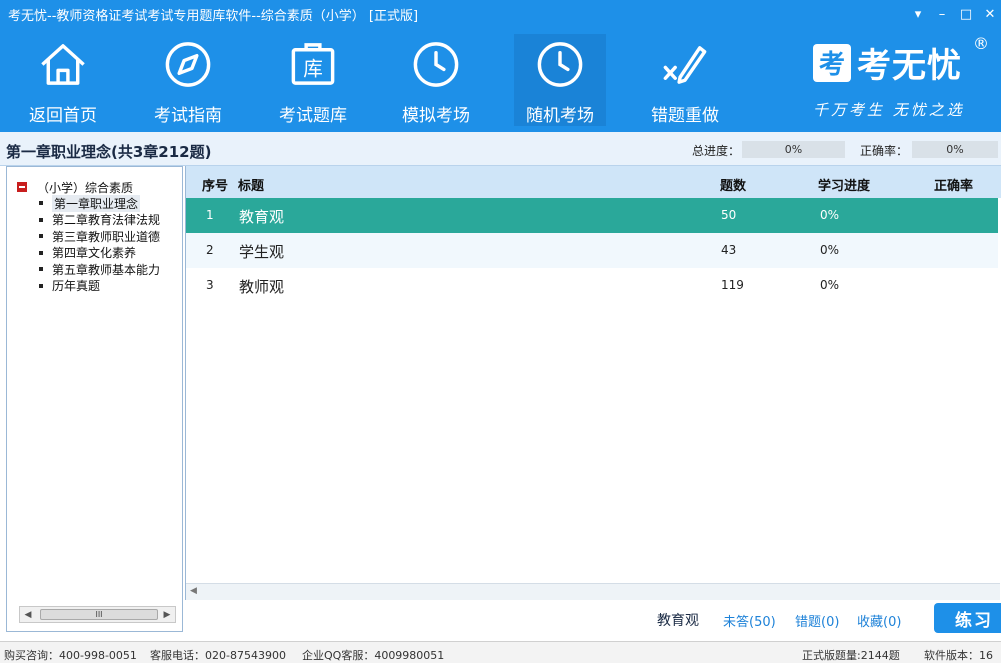 The image size is (1001, 663). Describe the element at coordinates (954, 14) in the screenshot. I see `window-controls: ▾ – □ ✕` at that location.